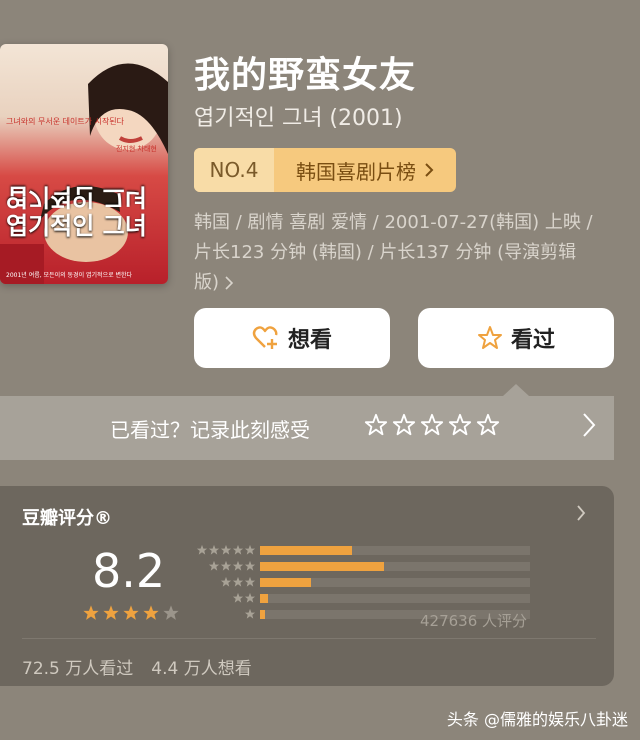  I want to click on rank-list-label: 韩国喜剧片榜, so click(356, 171).